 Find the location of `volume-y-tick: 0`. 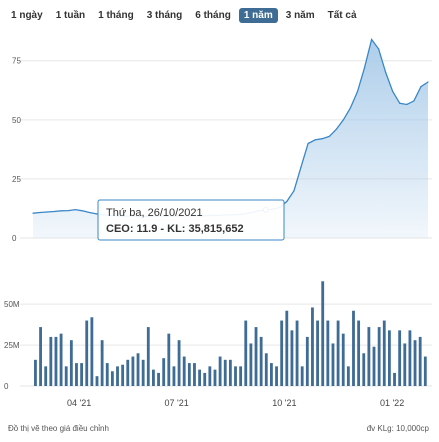

volume-y-tick: 0 is located at coordinates (6, 386).